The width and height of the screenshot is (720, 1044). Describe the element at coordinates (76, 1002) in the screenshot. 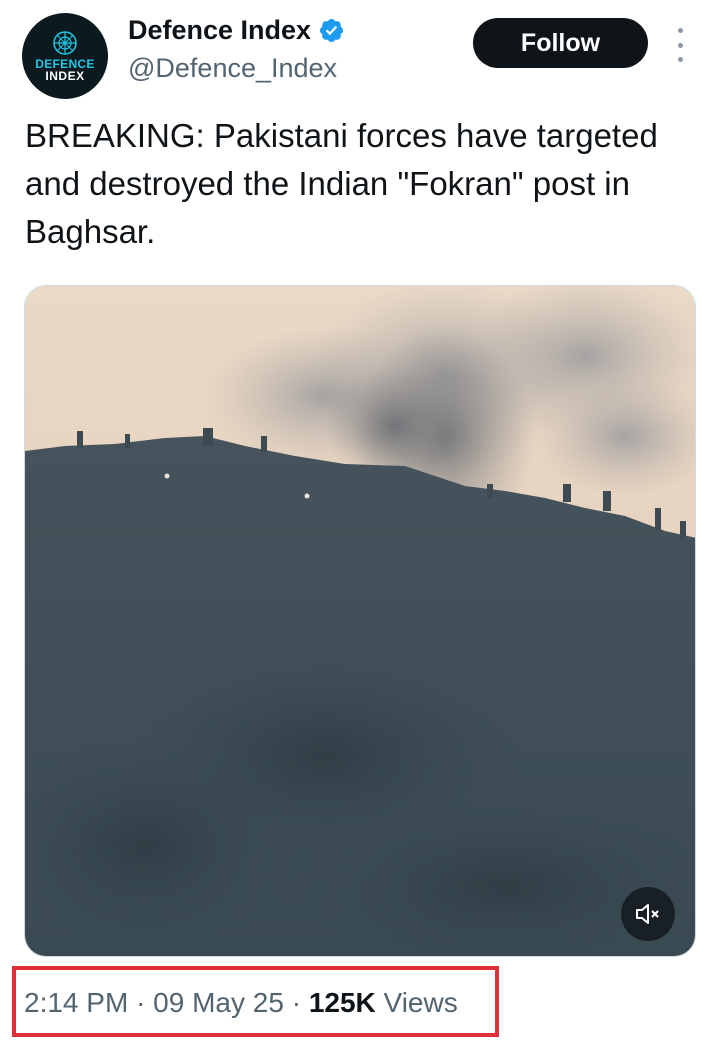

I see `tweet-time: 2:14 PM` at that location.